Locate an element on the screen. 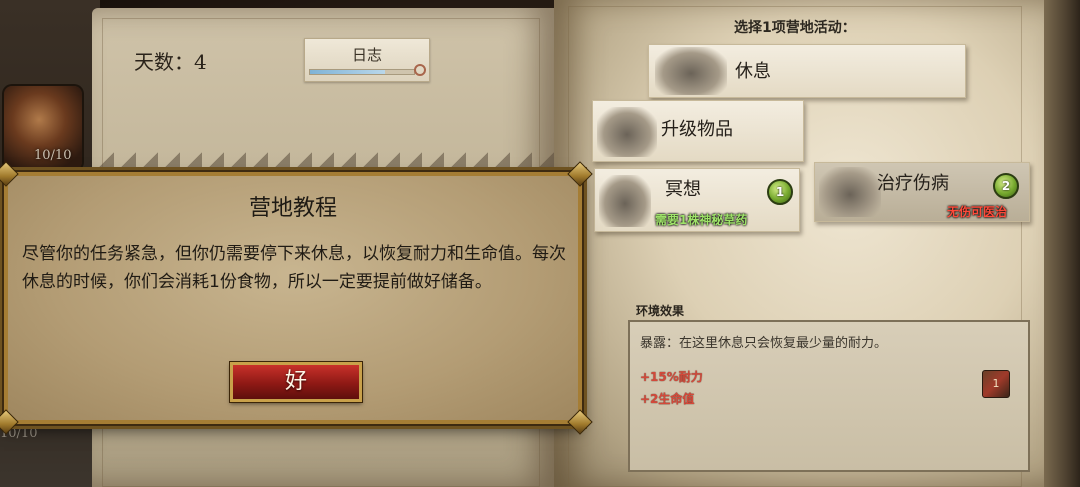 The width and height of the screenshot is (1080, 487). log-progress-fill is located at coordinates (347, 72).